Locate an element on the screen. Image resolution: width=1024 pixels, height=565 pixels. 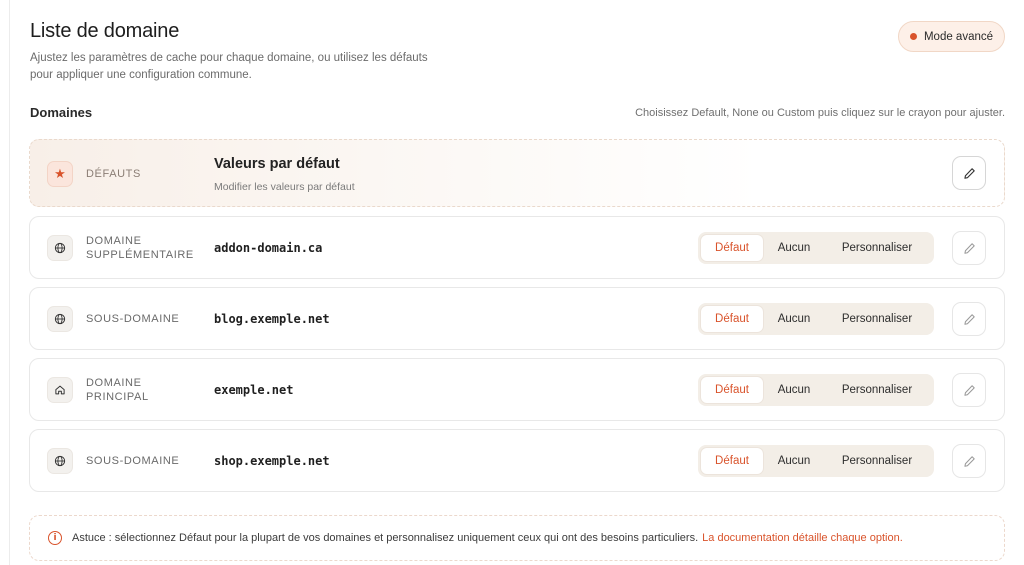
info-icon: i is located at coordinates (55, 538).